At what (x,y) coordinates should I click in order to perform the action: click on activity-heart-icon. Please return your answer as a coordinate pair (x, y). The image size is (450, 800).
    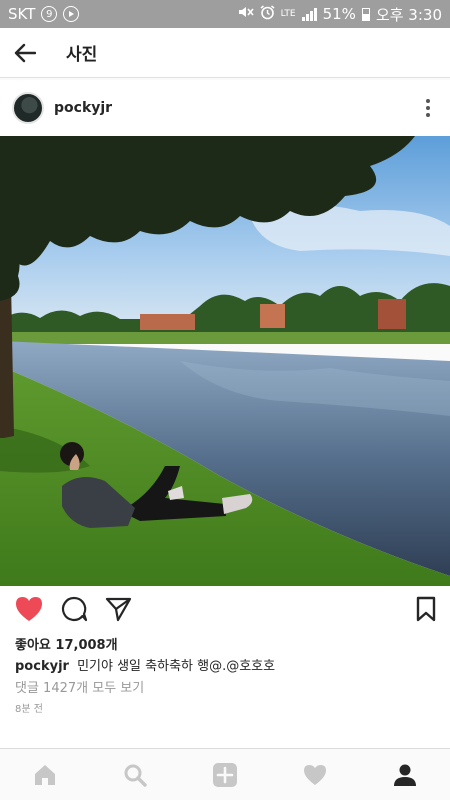
    Looking at the image, I should click on (315, 774).